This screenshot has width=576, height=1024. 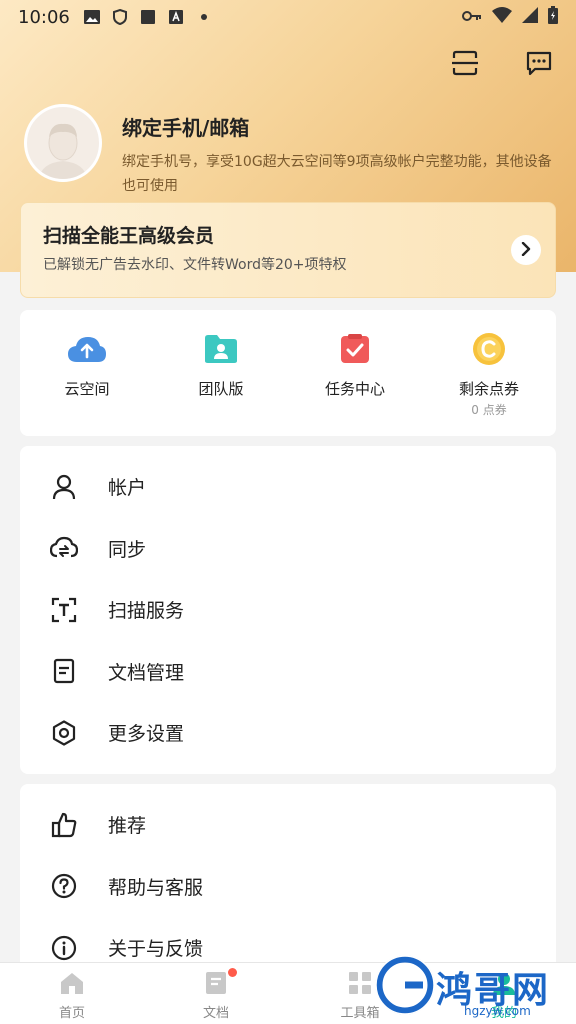 I want to click on grid-label: 团队版, so click(x=221, y=389).